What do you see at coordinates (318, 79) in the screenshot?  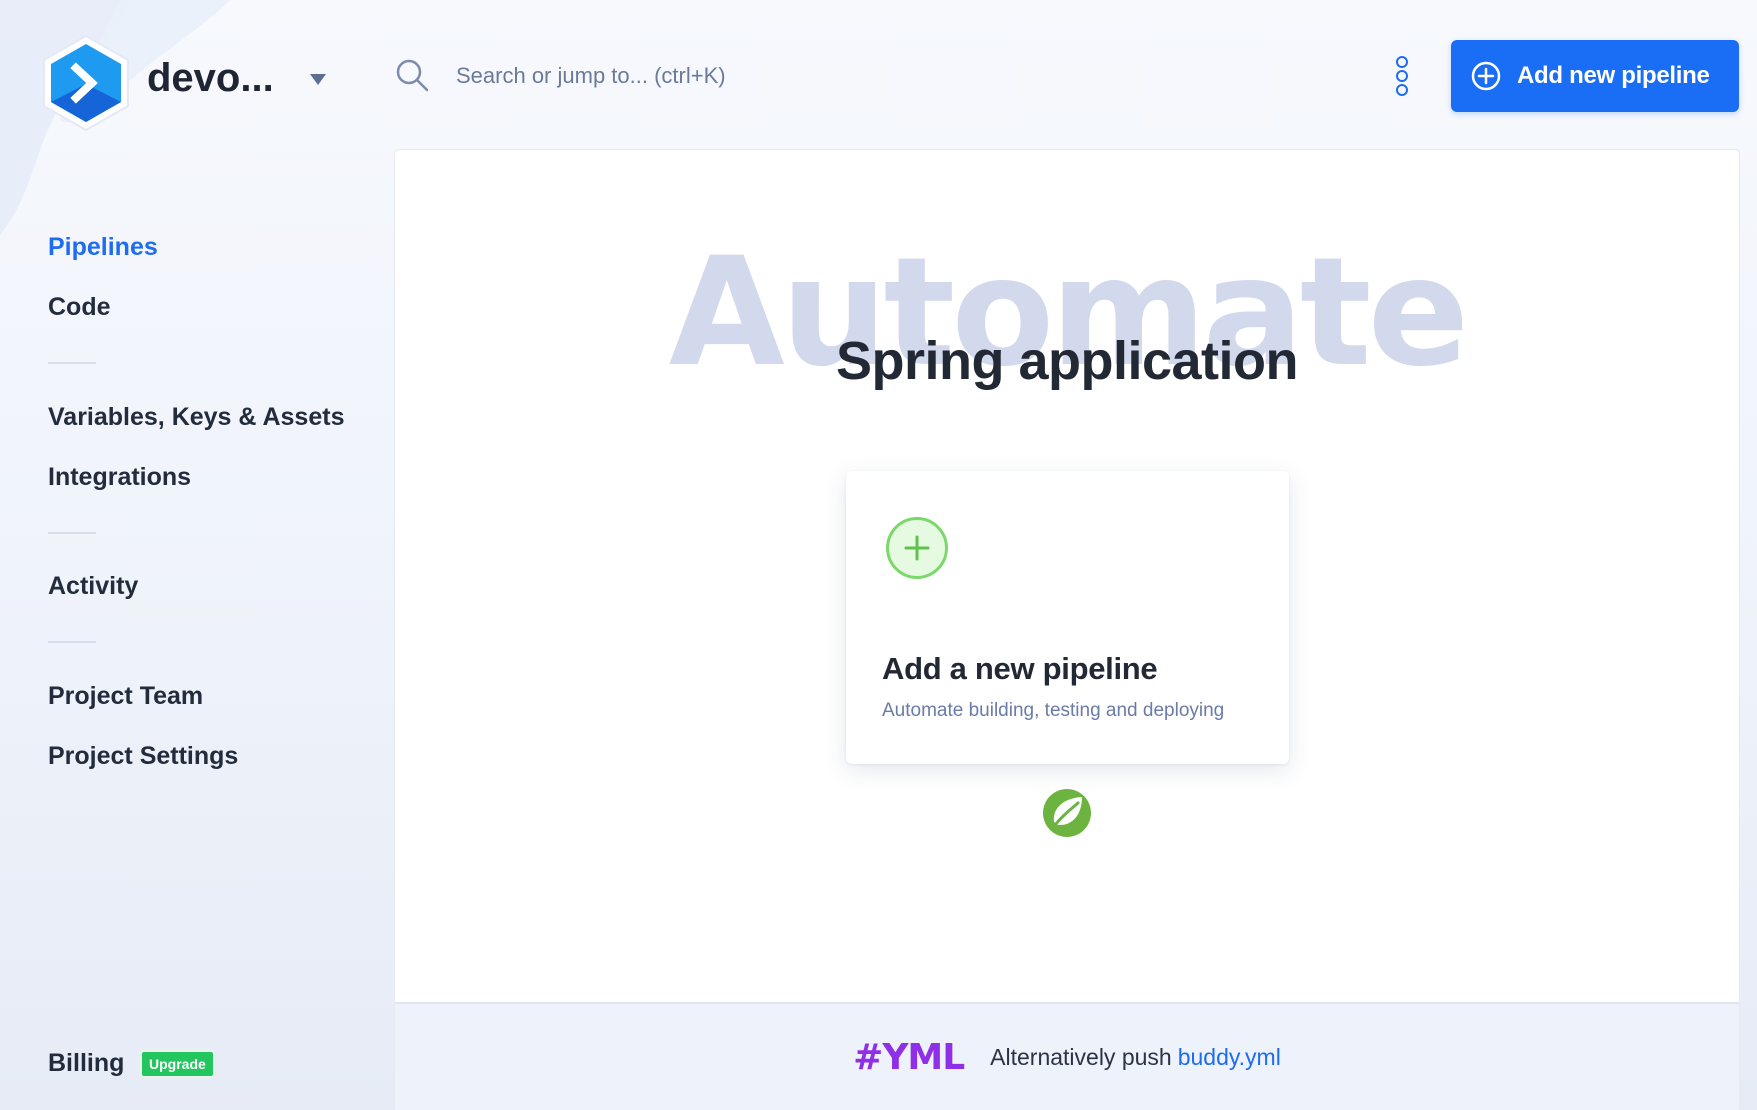 I see `project-switcher-chevron-down-icon` at bounding box center [318, 79].